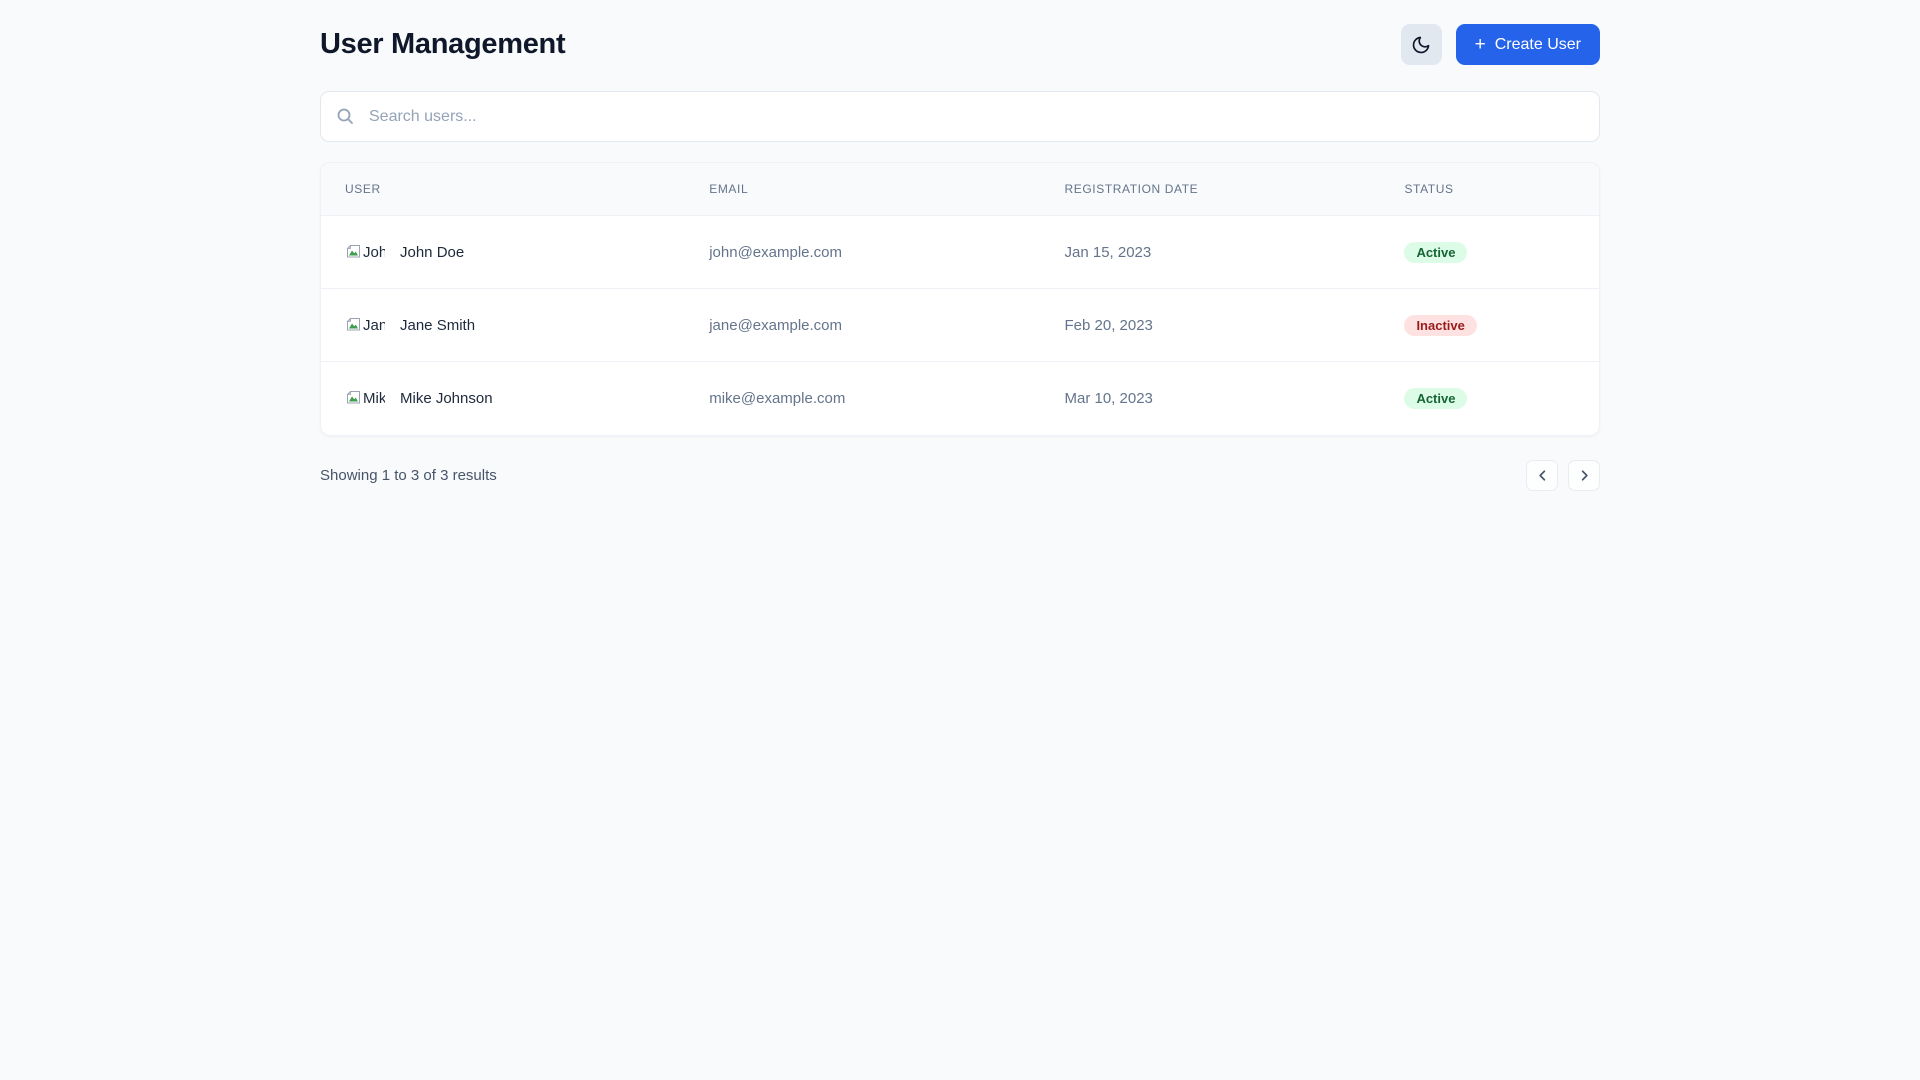 This screenshot has height=1080, width=1920. Describe the element at coordinates (438, 325) in the screenshot. I see `user-name: Jane Smith` at that location.